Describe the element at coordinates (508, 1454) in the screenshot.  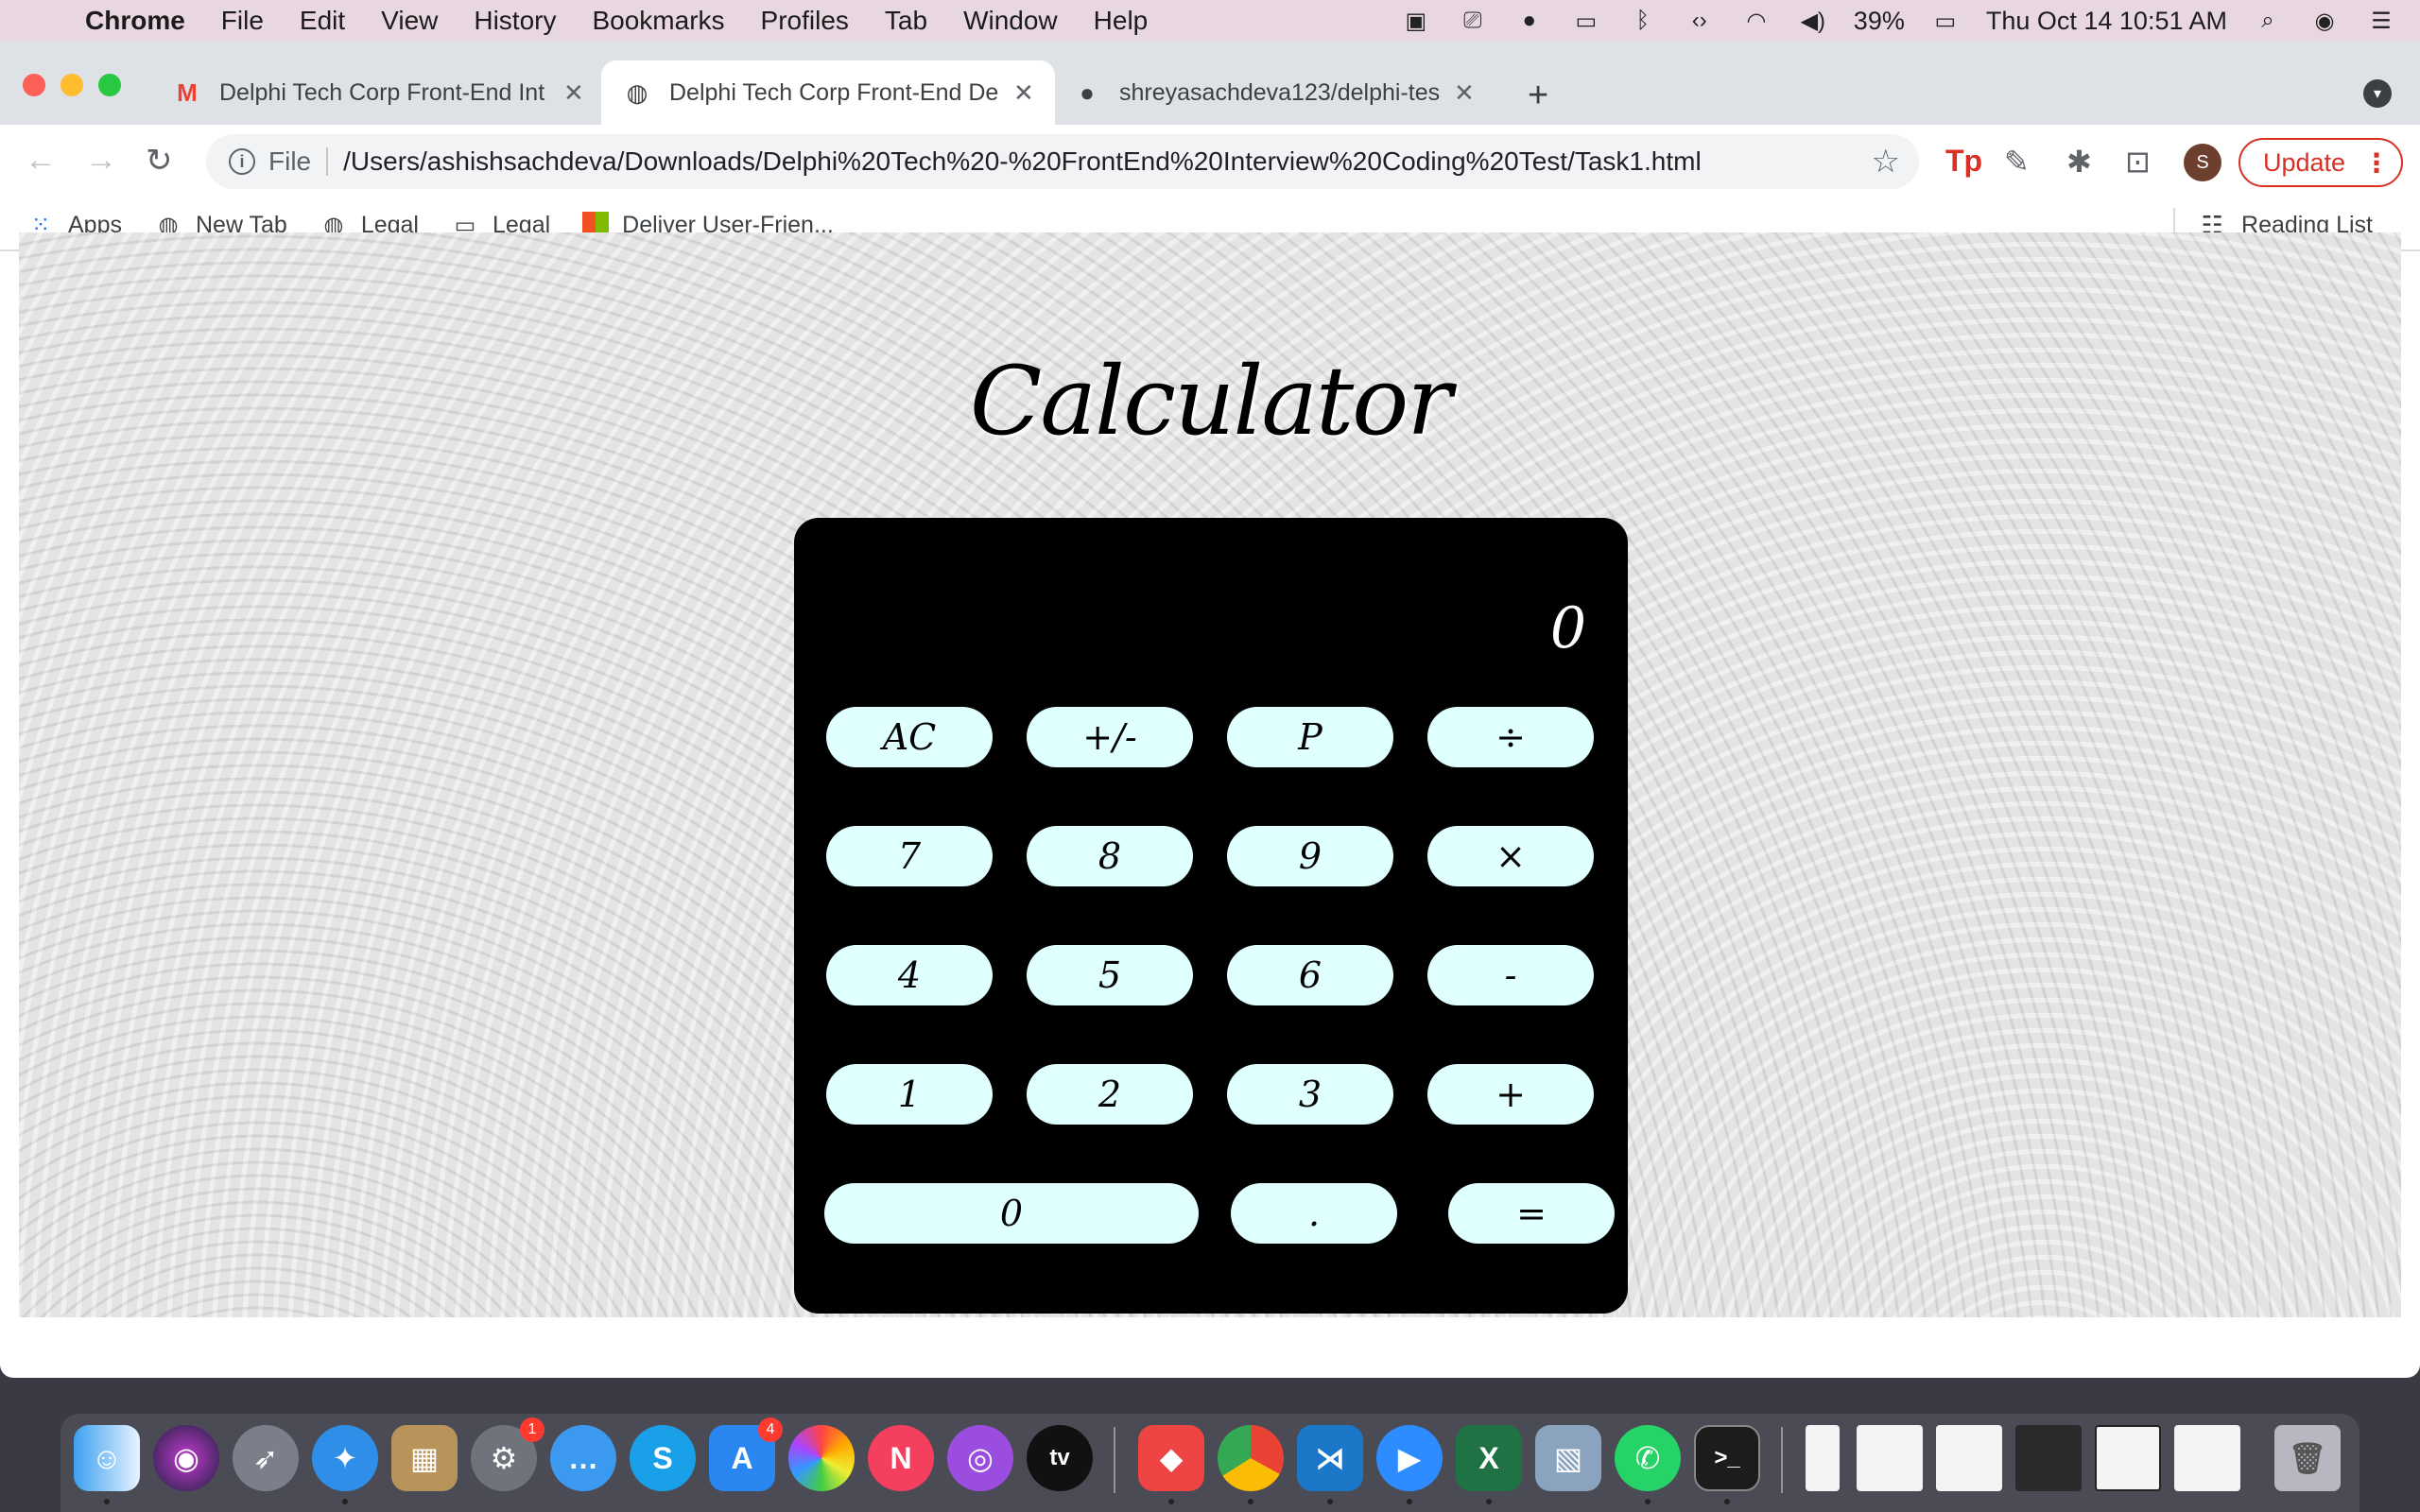
I see `system-preferences-icon: ⚙ 1` at that location.